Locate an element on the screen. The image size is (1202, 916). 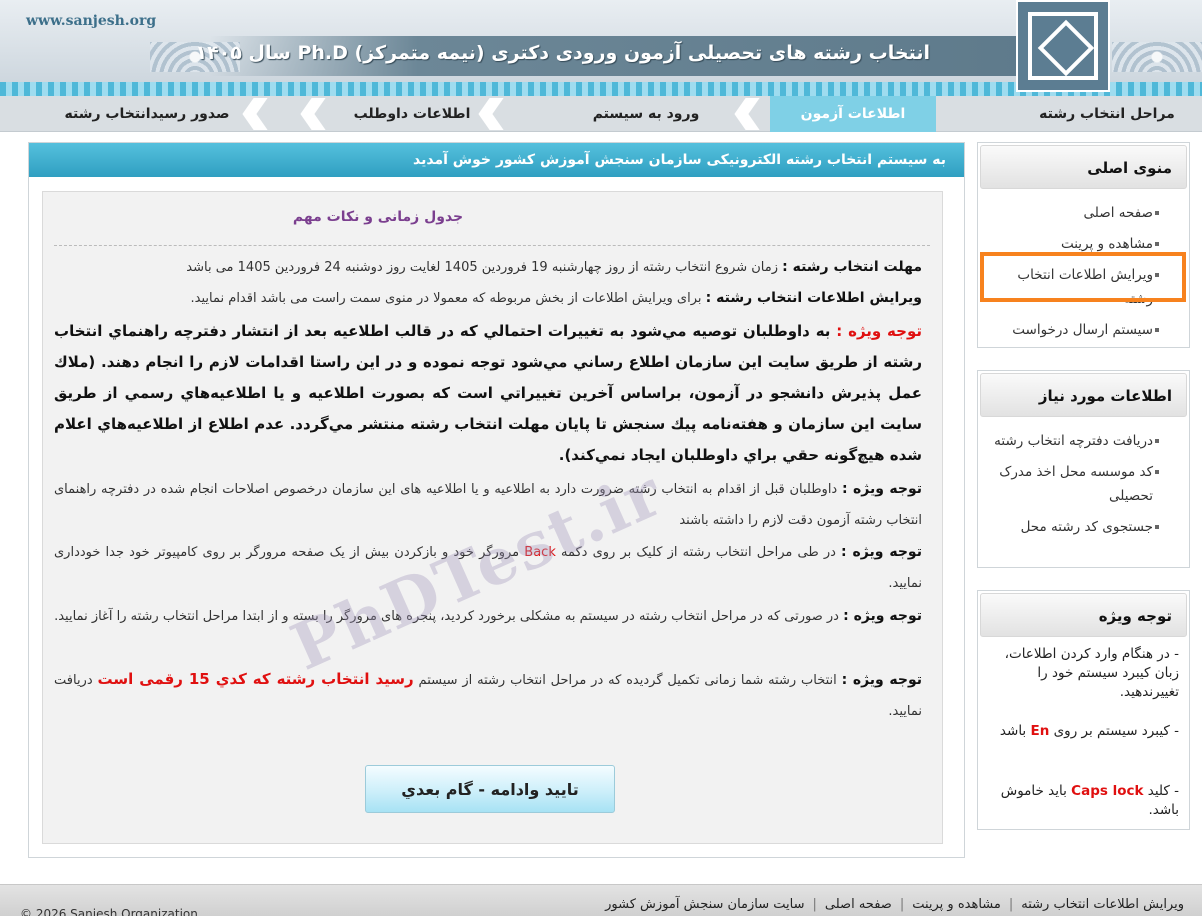
sidebar-notice-title: توجه ویژه is located at coordinates (1083, 615).